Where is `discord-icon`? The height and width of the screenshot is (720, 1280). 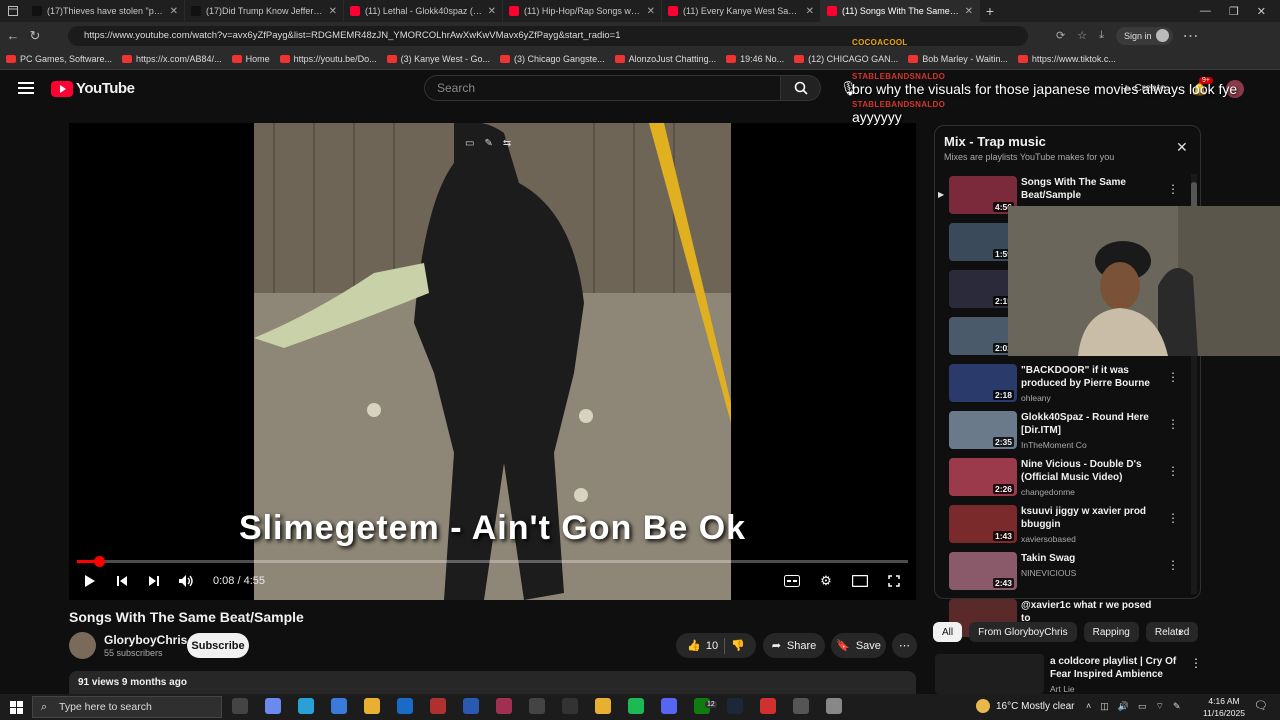 discord-icon is located at coordinates (669, 706).